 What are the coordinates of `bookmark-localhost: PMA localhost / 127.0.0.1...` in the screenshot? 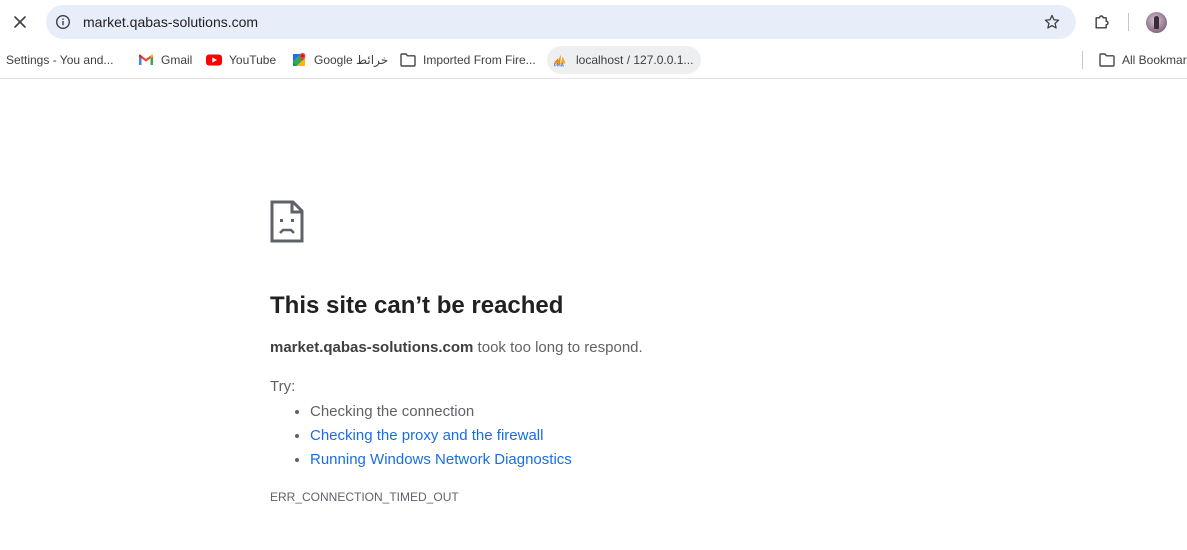 It's located at (624, 60).